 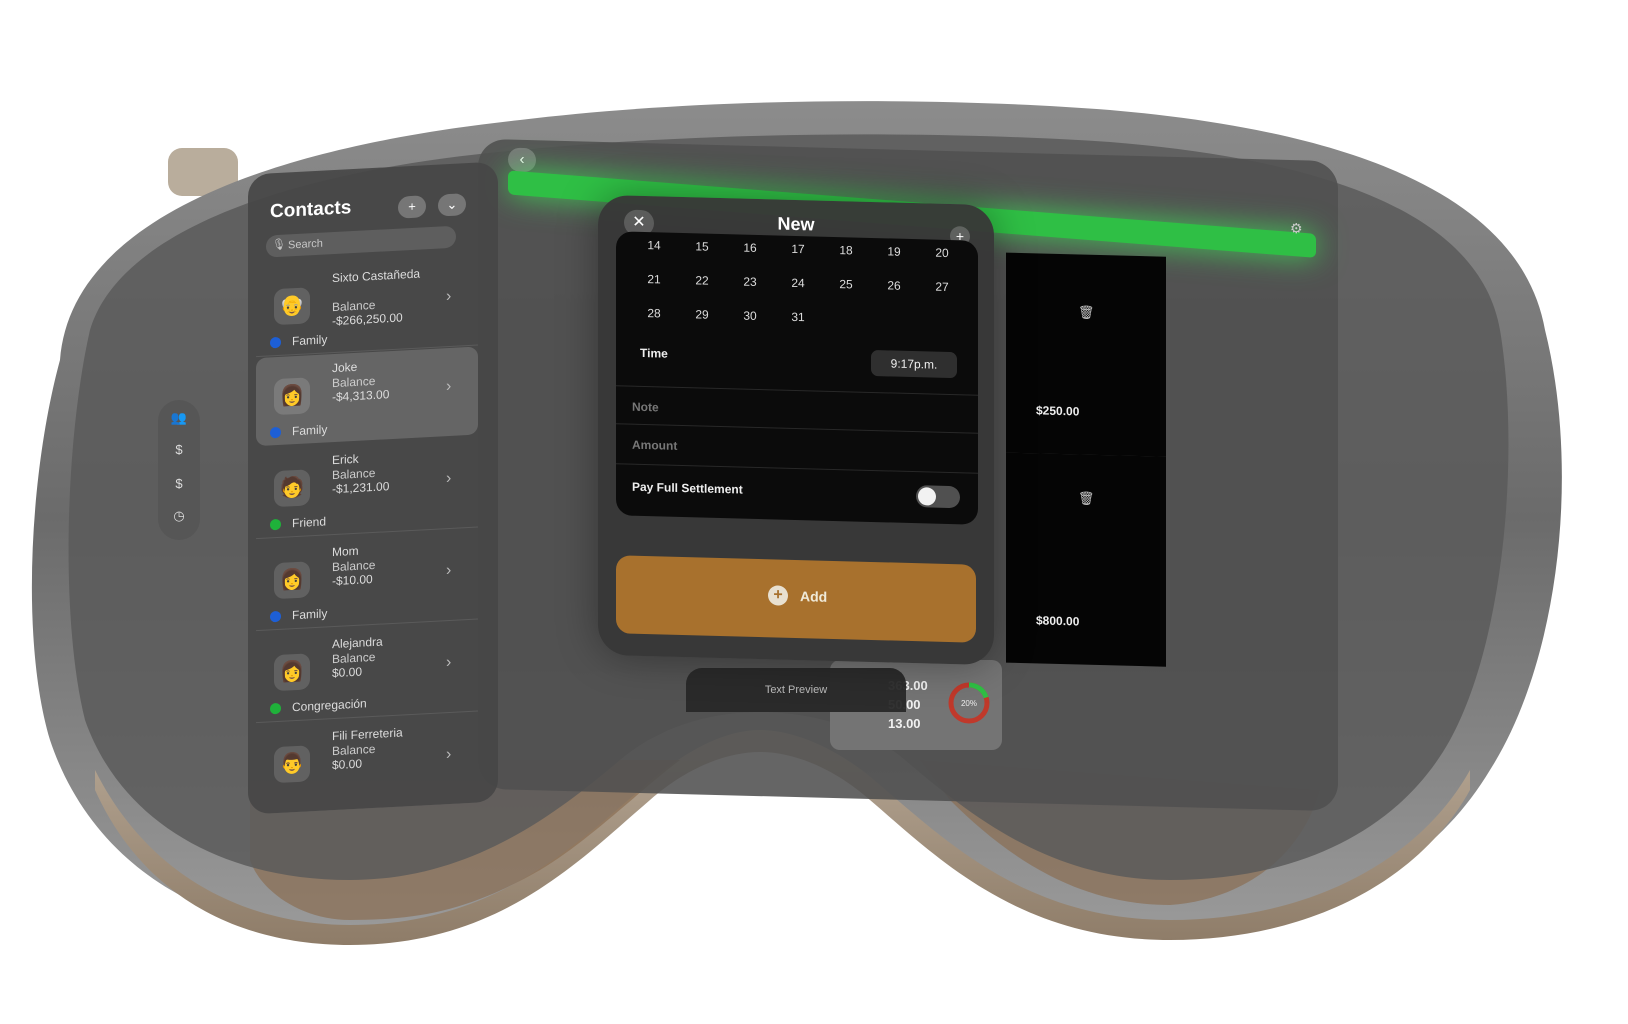 I want to click on contact-row: 👩 Alejandra Balance $0.00 › Congregación, so click(x=367, y=673).